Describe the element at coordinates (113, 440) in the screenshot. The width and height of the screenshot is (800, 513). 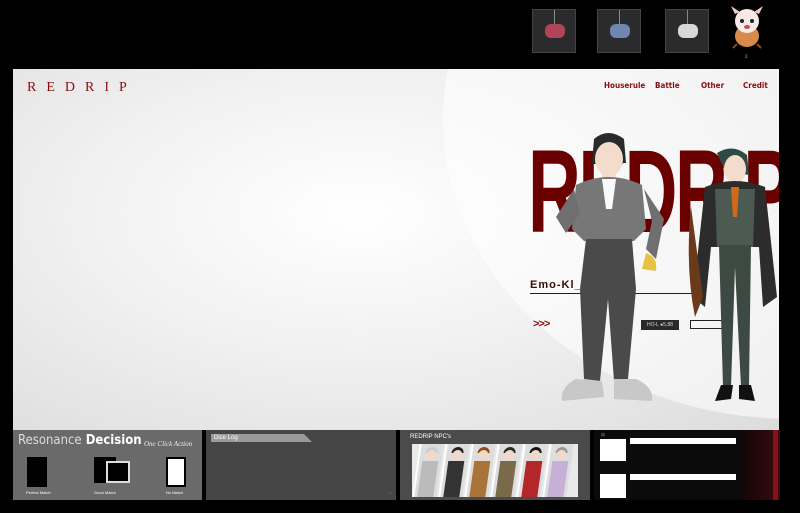
I see `title-part-b: Decision` at that location.